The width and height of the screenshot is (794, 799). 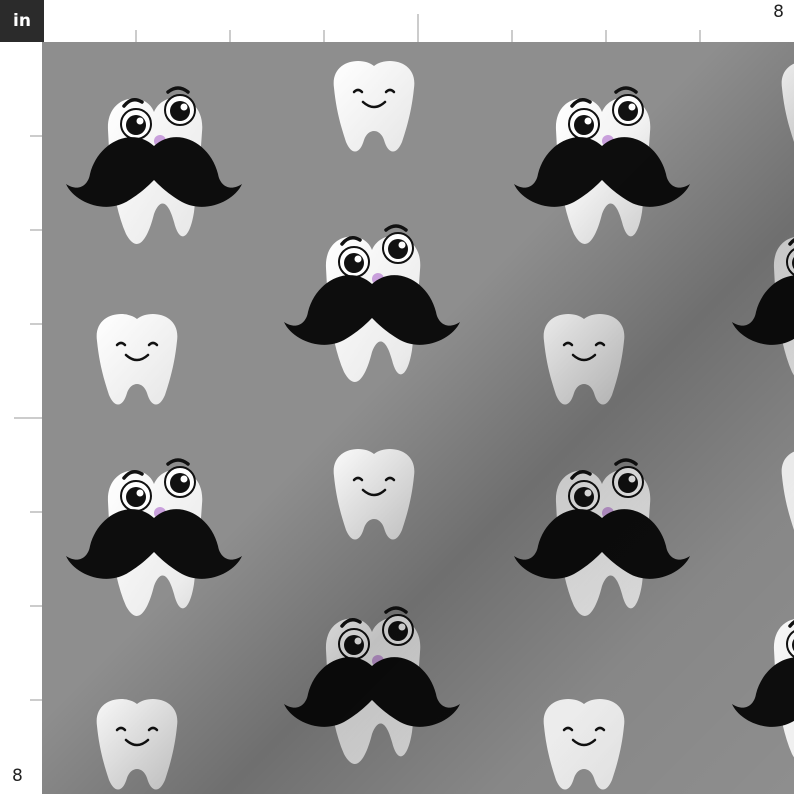 What do you see at coordinates (778, 12) in the screenshot?
I see `top-ruler-end-label: 8` at bounding box center [778, 12].